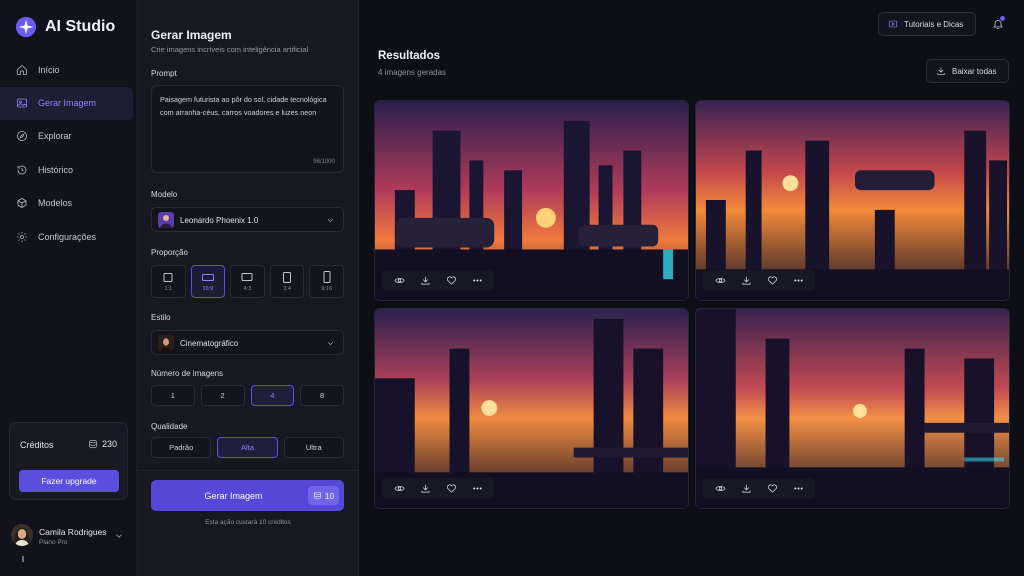 This screenshot has width=1024, height=576. I want to click on quality-option-ultra: Ultra, so click(313, 447).